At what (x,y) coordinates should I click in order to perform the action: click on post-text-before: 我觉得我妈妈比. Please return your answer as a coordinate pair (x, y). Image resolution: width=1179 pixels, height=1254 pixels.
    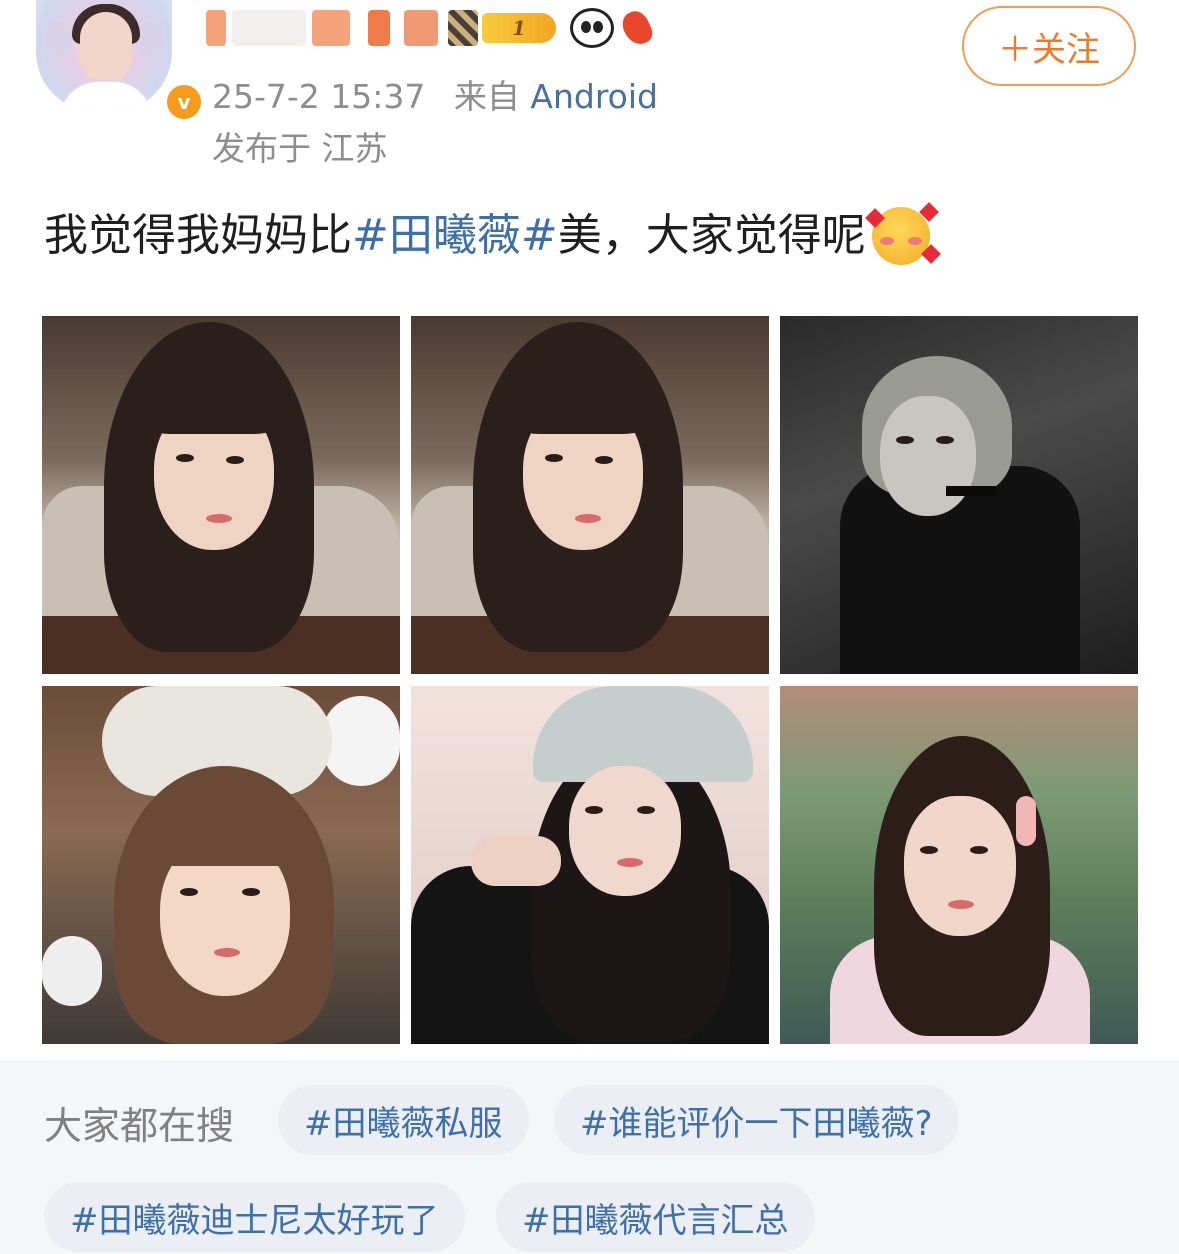
    Looking at the image, I should click on (198, 235).